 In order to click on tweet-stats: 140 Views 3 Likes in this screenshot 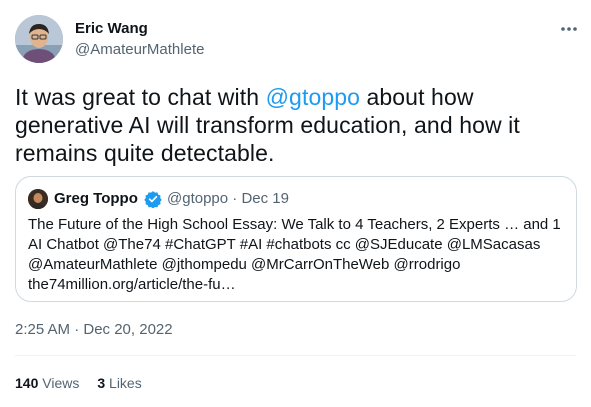, I will do `click(78, 383)`.